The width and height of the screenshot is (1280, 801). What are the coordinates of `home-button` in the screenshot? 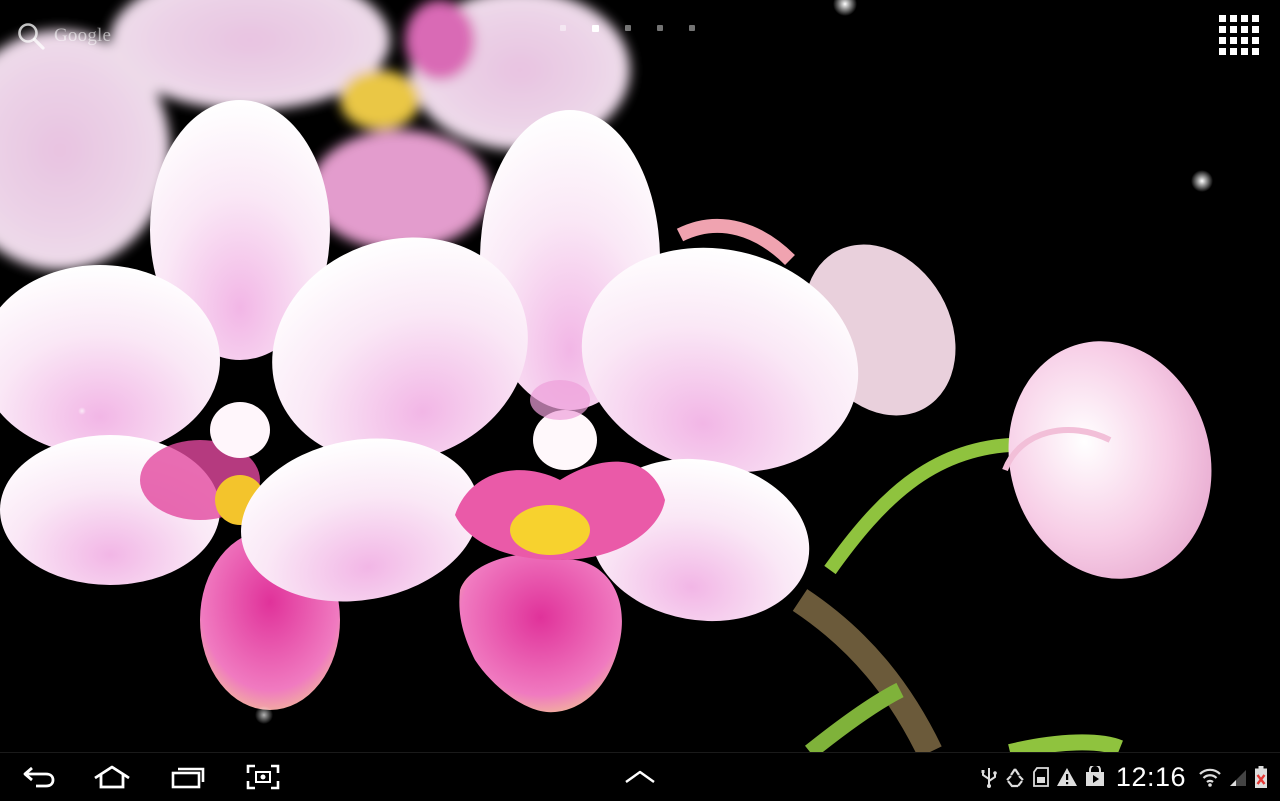 It's located at (112, 777).